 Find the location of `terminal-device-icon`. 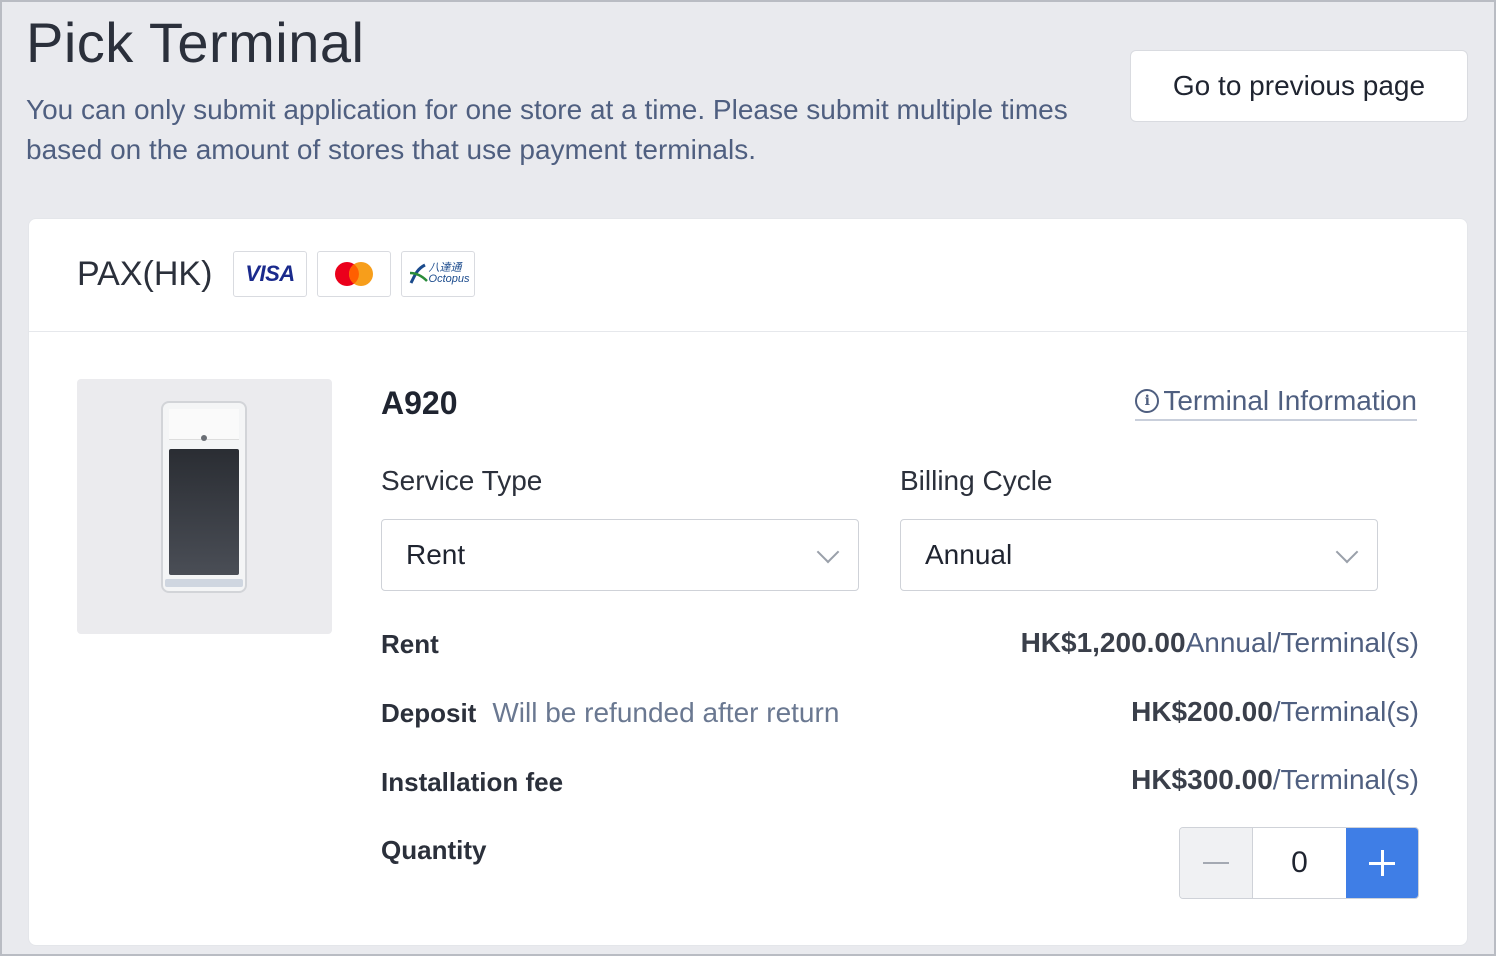

terminal-device-icon is located at coordinates (204, 497).